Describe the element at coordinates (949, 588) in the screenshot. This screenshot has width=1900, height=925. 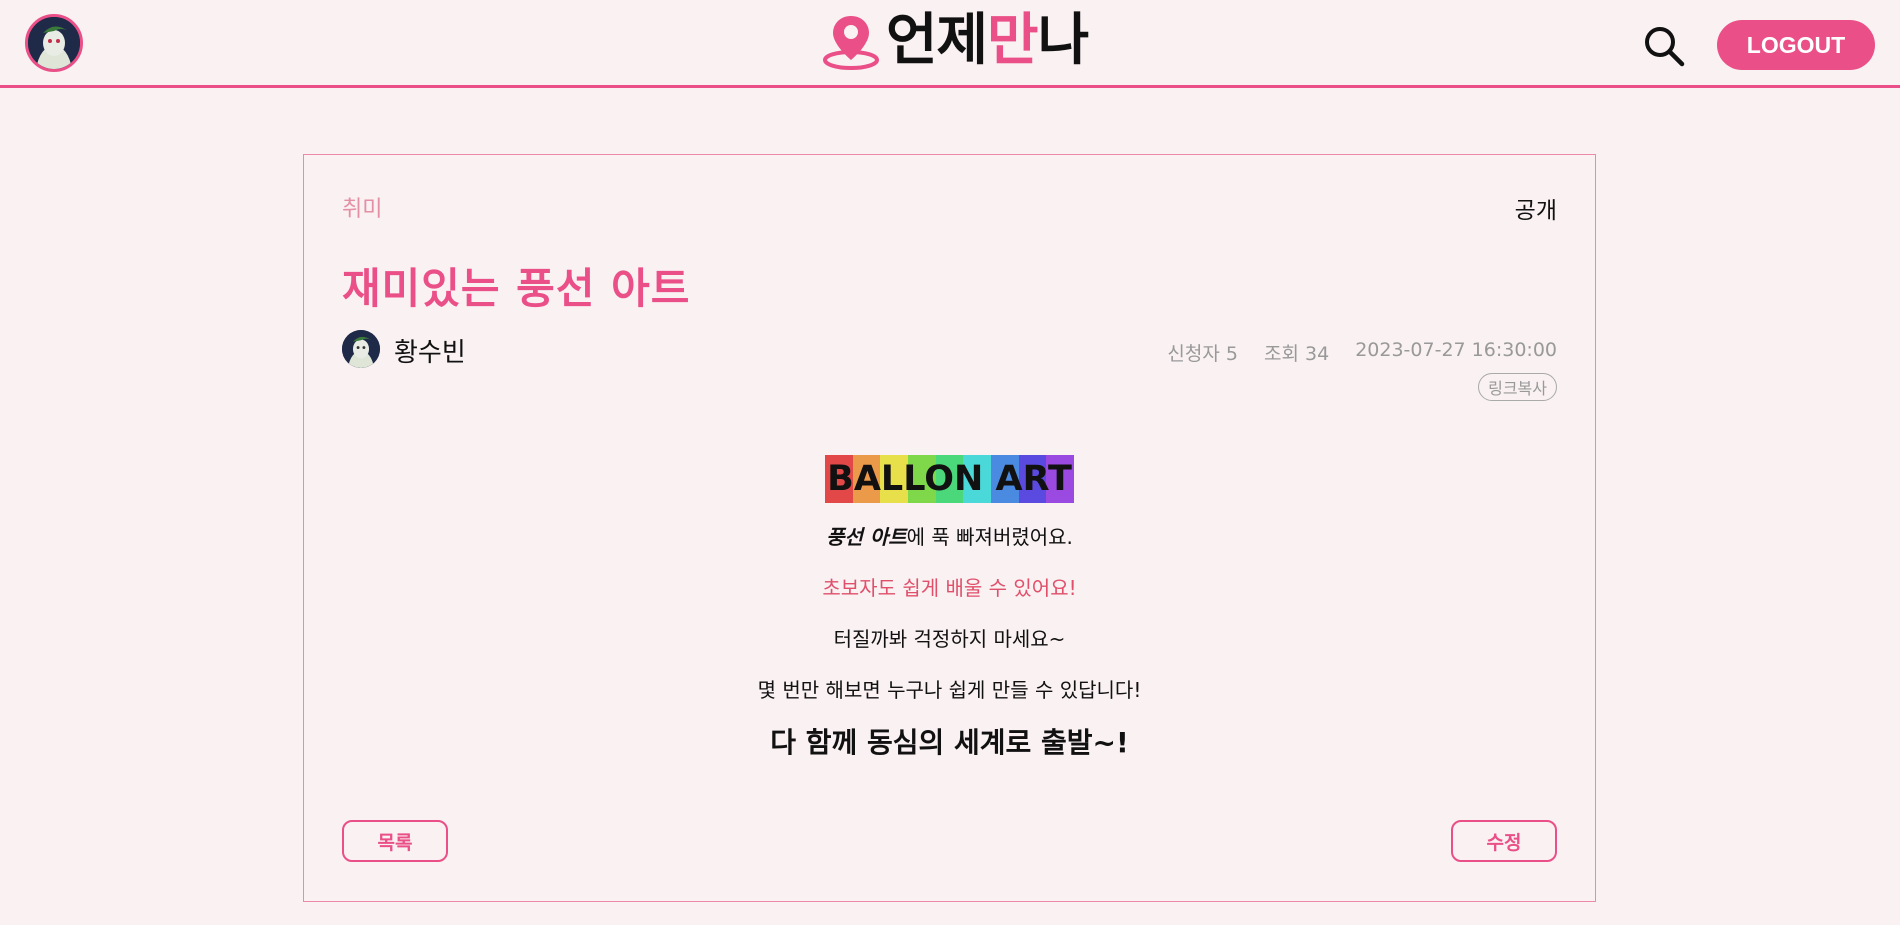
I see `content-line-2: 초보자도 쉽게 배울 수 있어요!` at that location.